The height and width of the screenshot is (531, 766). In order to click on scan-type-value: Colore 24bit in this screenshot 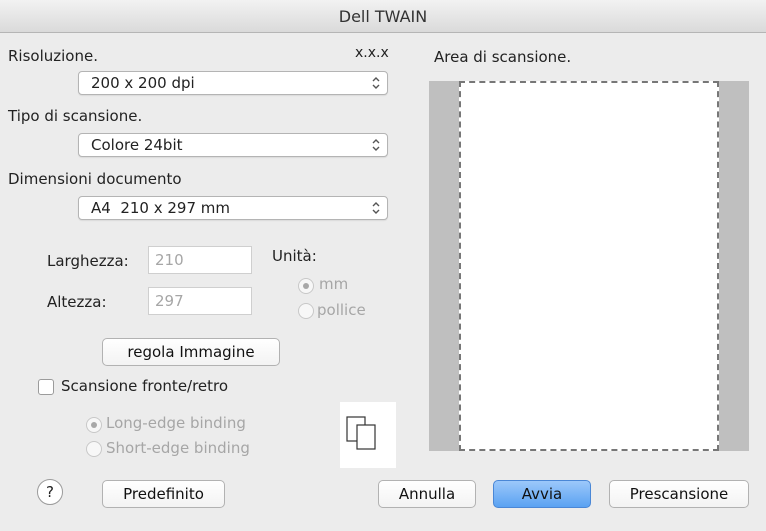, I will do `click(137, 145)`.